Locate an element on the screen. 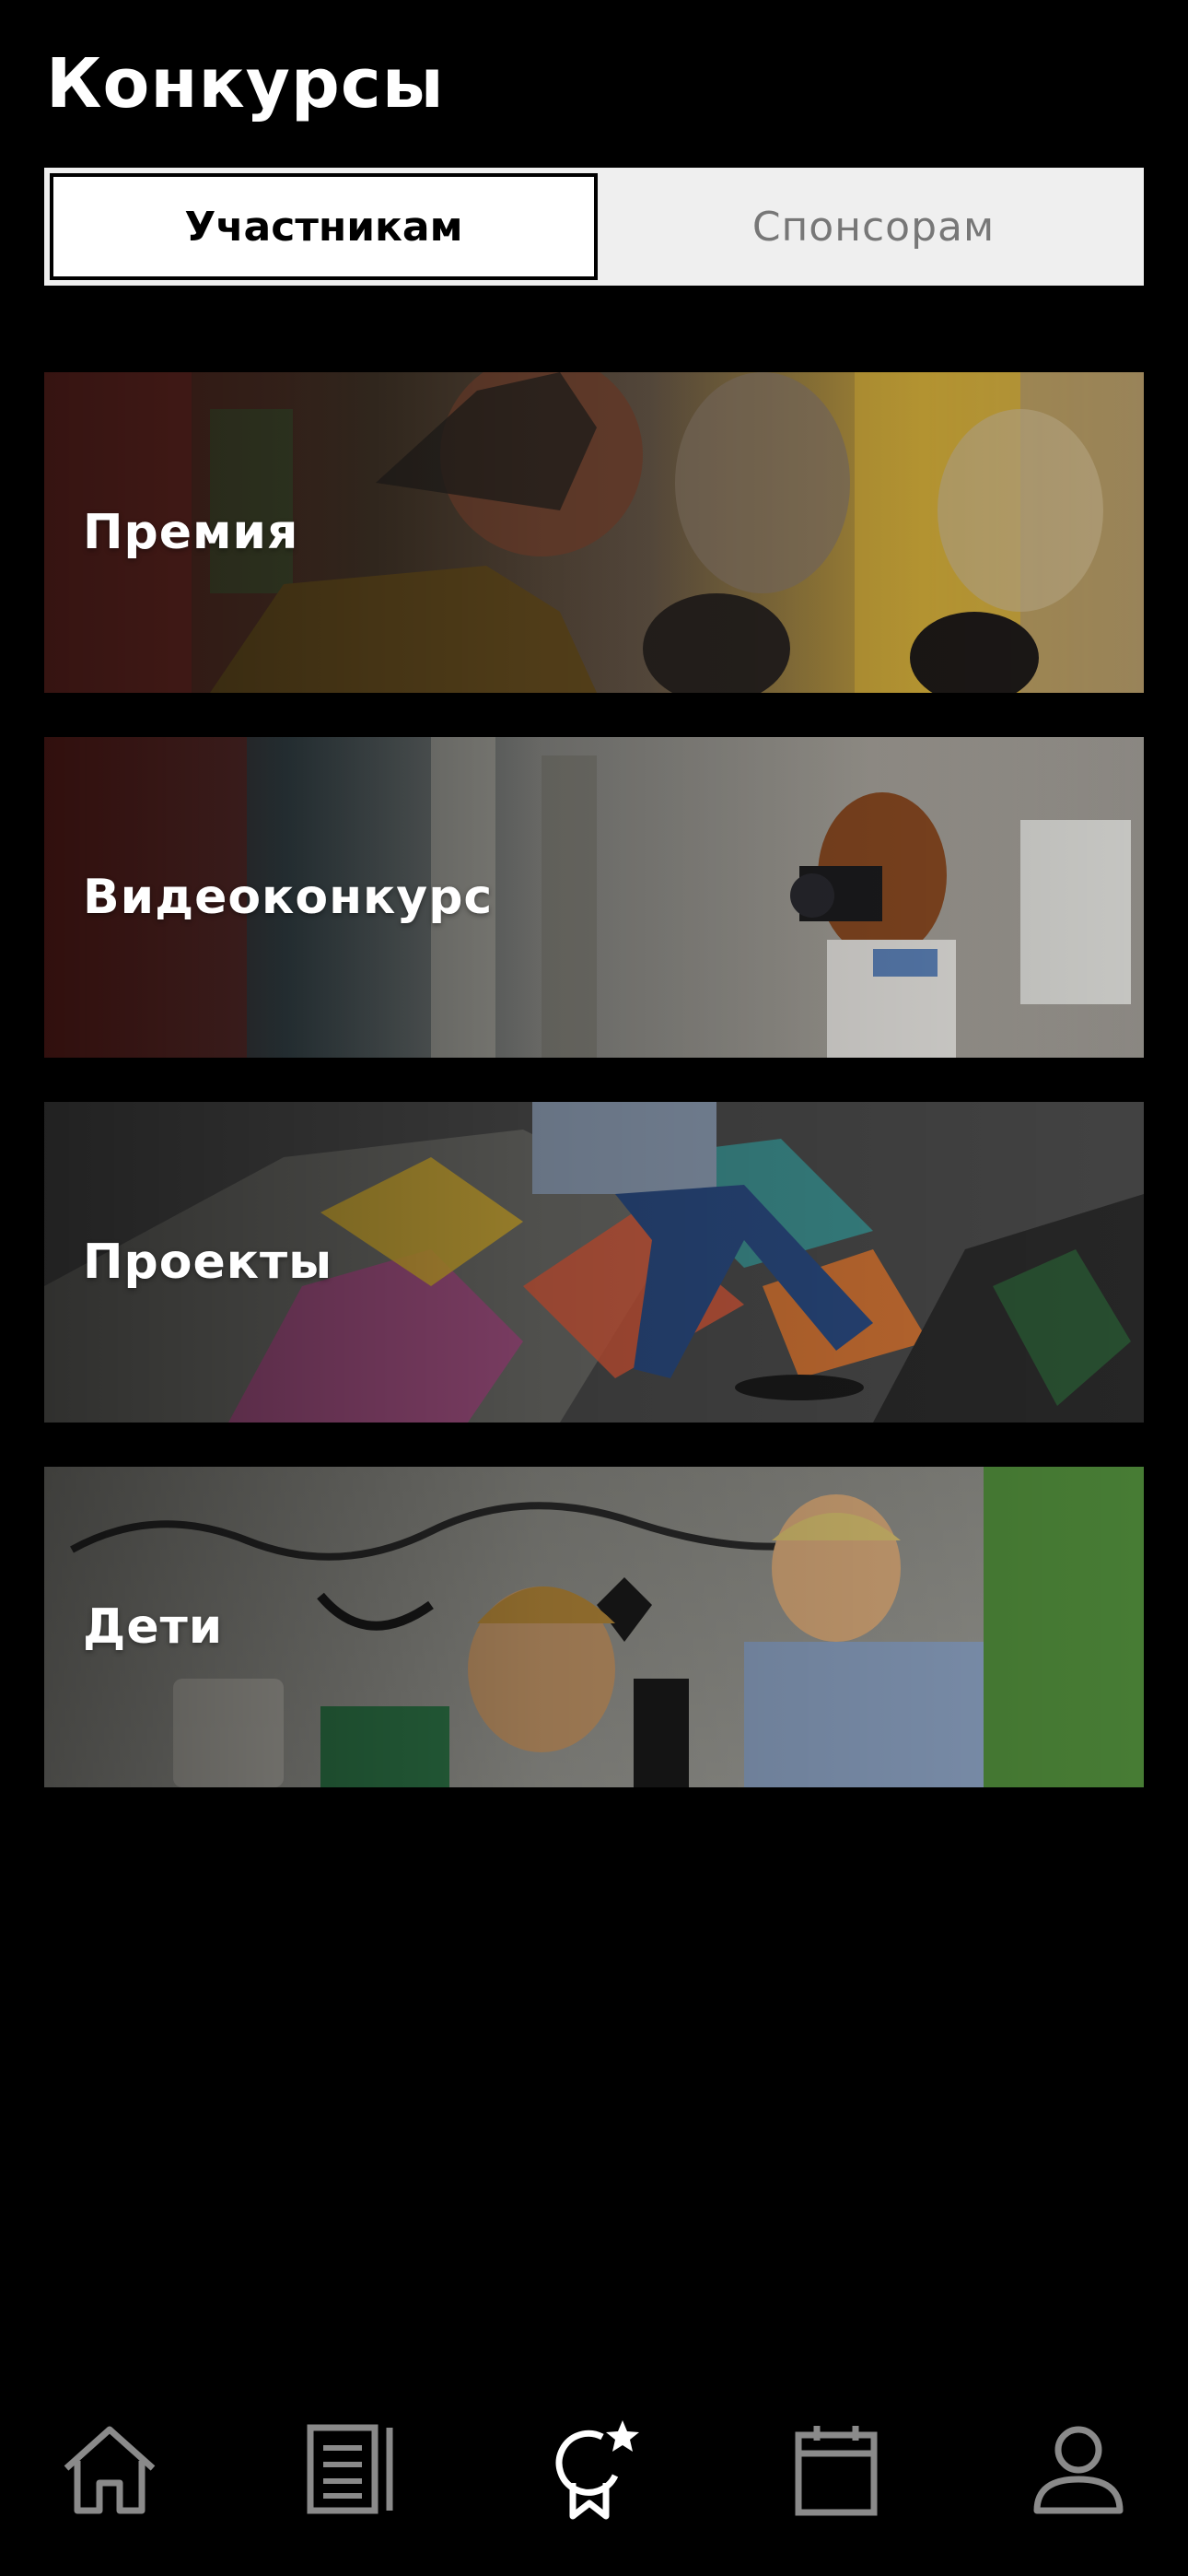  bottom-navigation is located at coordinates (594, 2469).